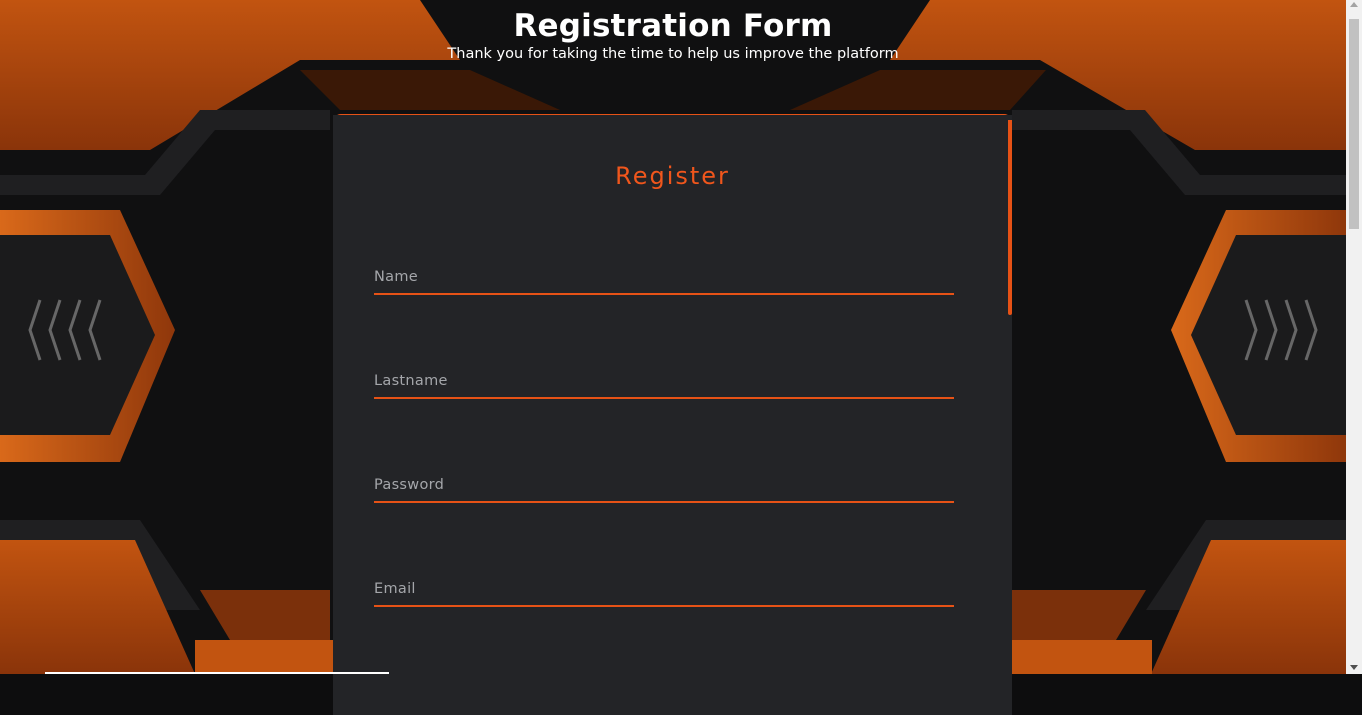 The image size is (1362, 715). Describe the element at coordinates (1354, 4) in the screenshot. I see `scroll-up-arrow-icon` at that location.